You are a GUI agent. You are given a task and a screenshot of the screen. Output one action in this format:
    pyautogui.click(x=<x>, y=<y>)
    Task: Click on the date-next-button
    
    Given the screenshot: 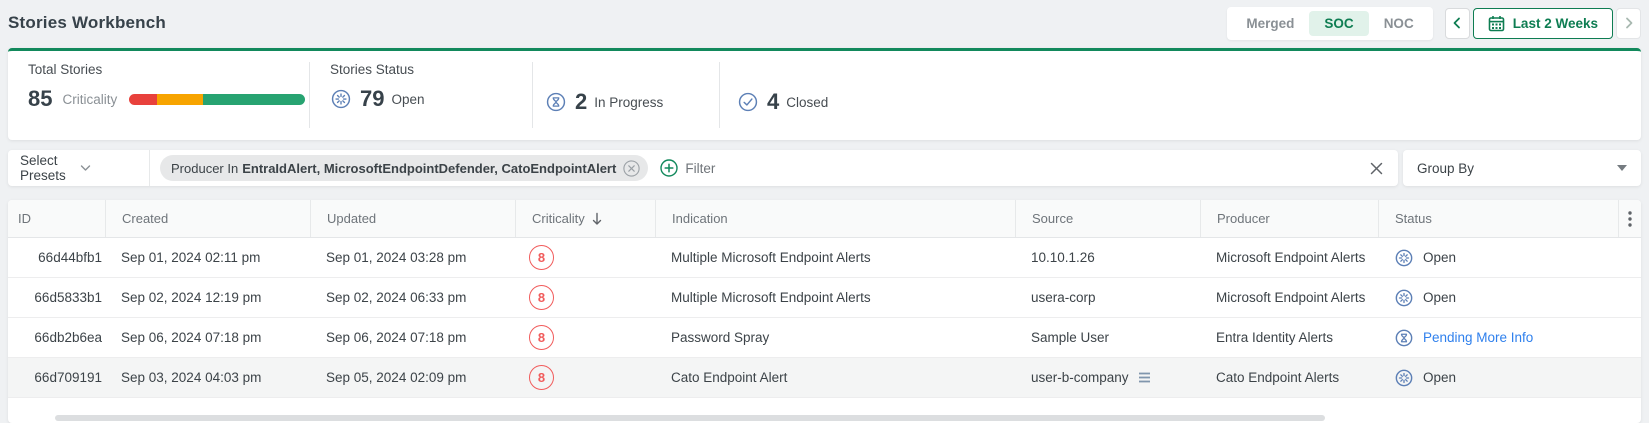 What is the action you would take?
    pyautogui.click(x=1628, y=23)
    